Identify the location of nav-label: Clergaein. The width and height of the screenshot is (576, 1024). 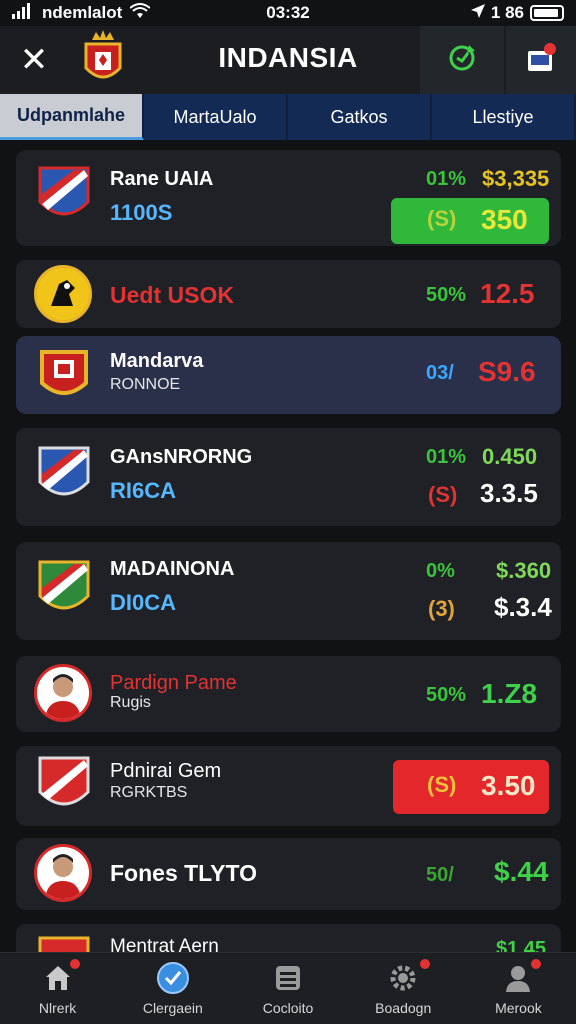
(172, 1008).